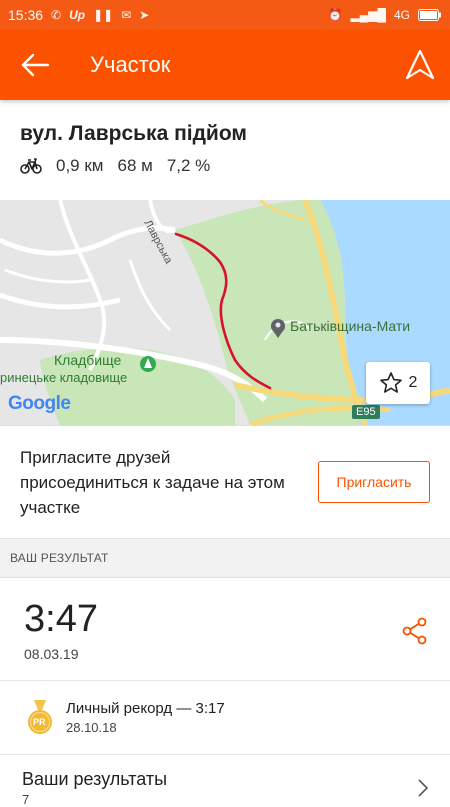  What do you see at coordinates (366, 412) in the screenshot?
I see `map-route-badge: E95` at bounding box center [366, 412].